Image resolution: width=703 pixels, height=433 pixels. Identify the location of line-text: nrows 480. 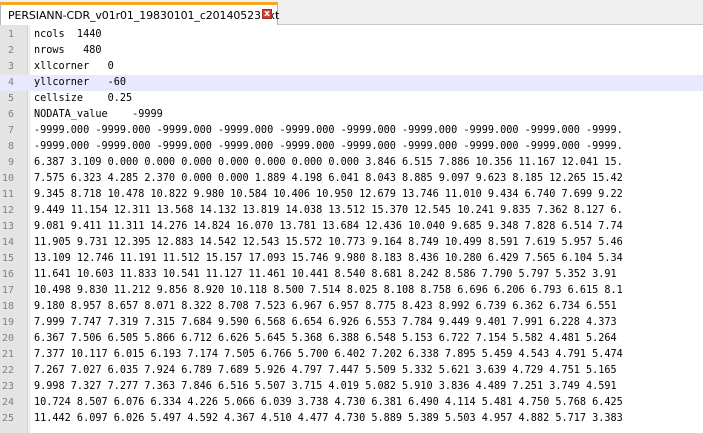
(67, 51).